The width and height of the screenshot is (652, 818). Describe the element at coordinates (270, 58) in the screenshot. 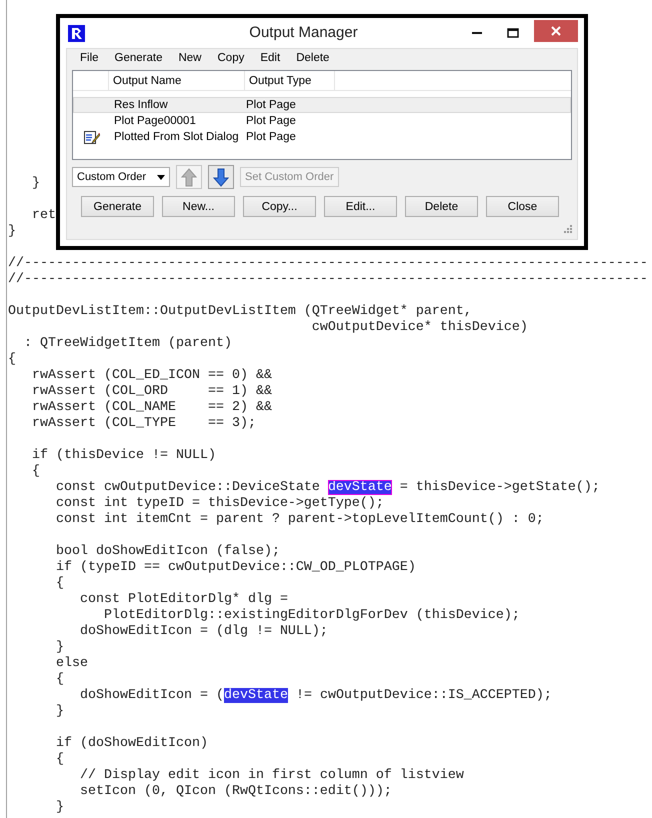

I see `menu-item: Edit` at that location.